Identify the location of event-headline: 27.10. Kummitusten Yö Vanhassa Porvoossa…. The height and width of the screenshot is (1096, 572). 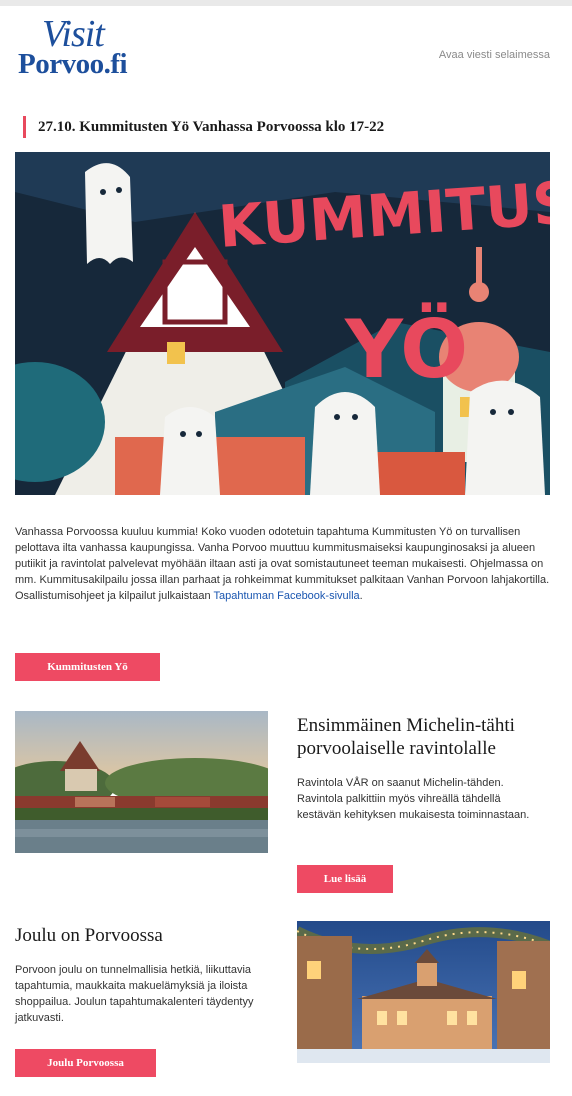
(203, 127).